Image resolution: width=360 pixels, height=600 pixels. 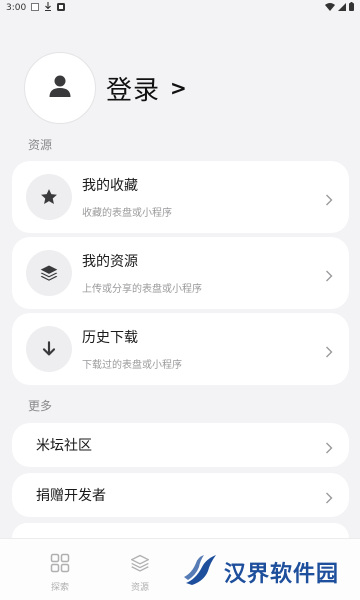 I want to click on section-label-more: 更多, so click(x=40, y=406).